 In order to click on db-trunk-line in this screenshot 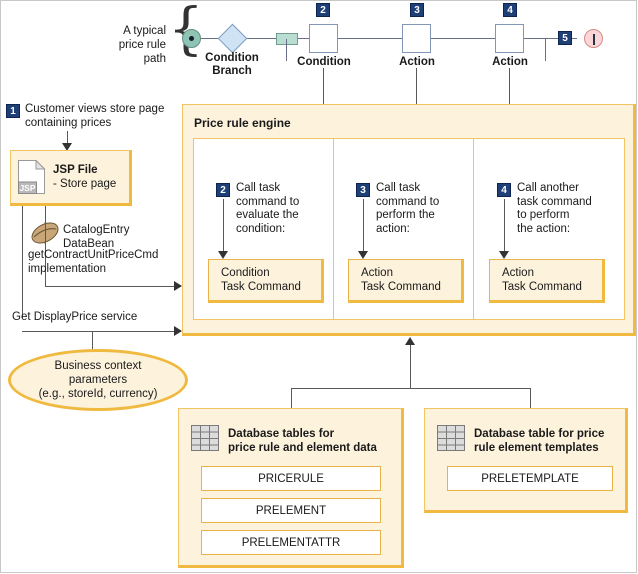, I will do `click(410, 365)`.